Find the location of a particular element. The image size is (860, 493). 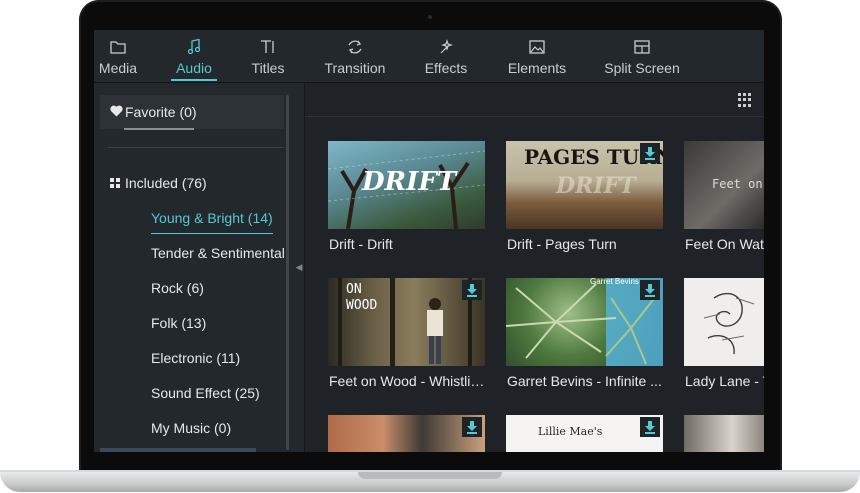

audio-thumbnail: Lillie Mae's is located at coordinates (584, 433).